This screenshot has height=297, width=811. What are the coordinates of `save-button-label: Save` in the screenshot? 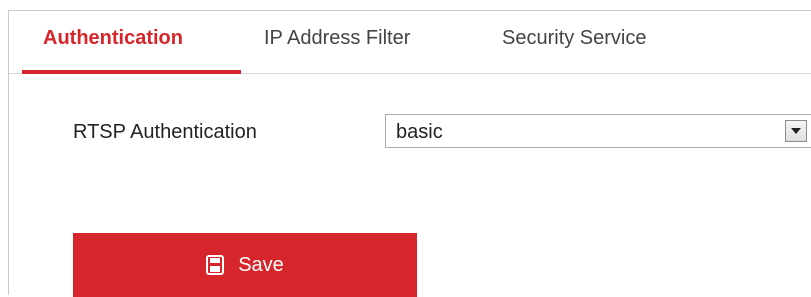 It's located at (261, 264).